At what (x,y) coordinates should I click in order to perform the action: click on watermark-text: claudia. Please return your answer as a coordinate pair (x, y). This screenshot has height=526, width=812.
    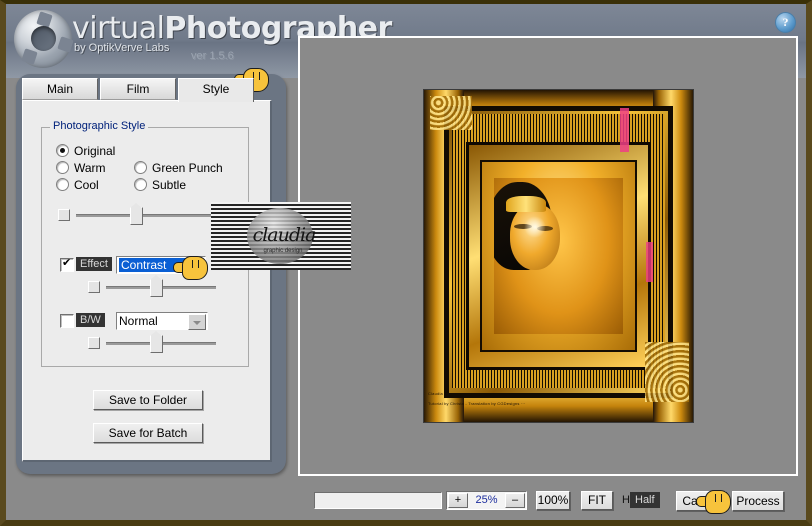
    Looking at the image, I should click on (284, 235).